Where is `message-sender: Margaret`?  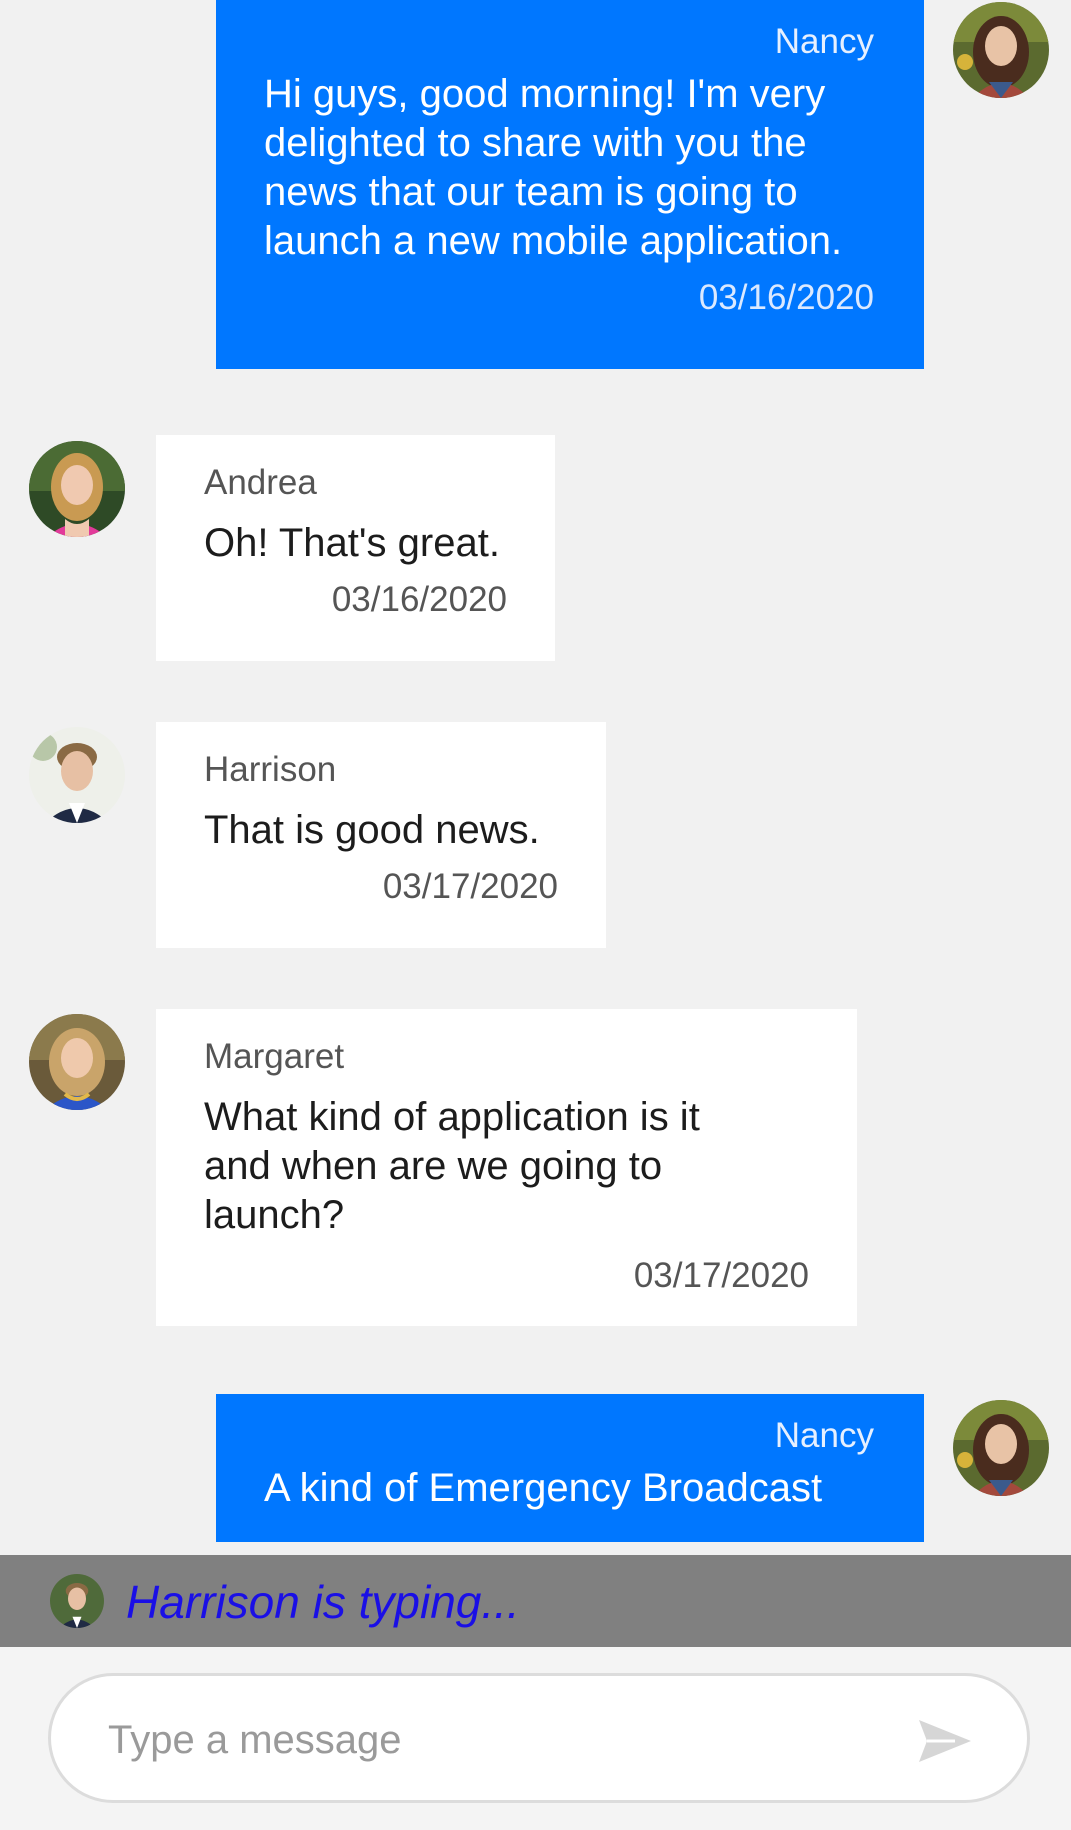
message-sender: Margaret is located at coordinates (274, 1056).